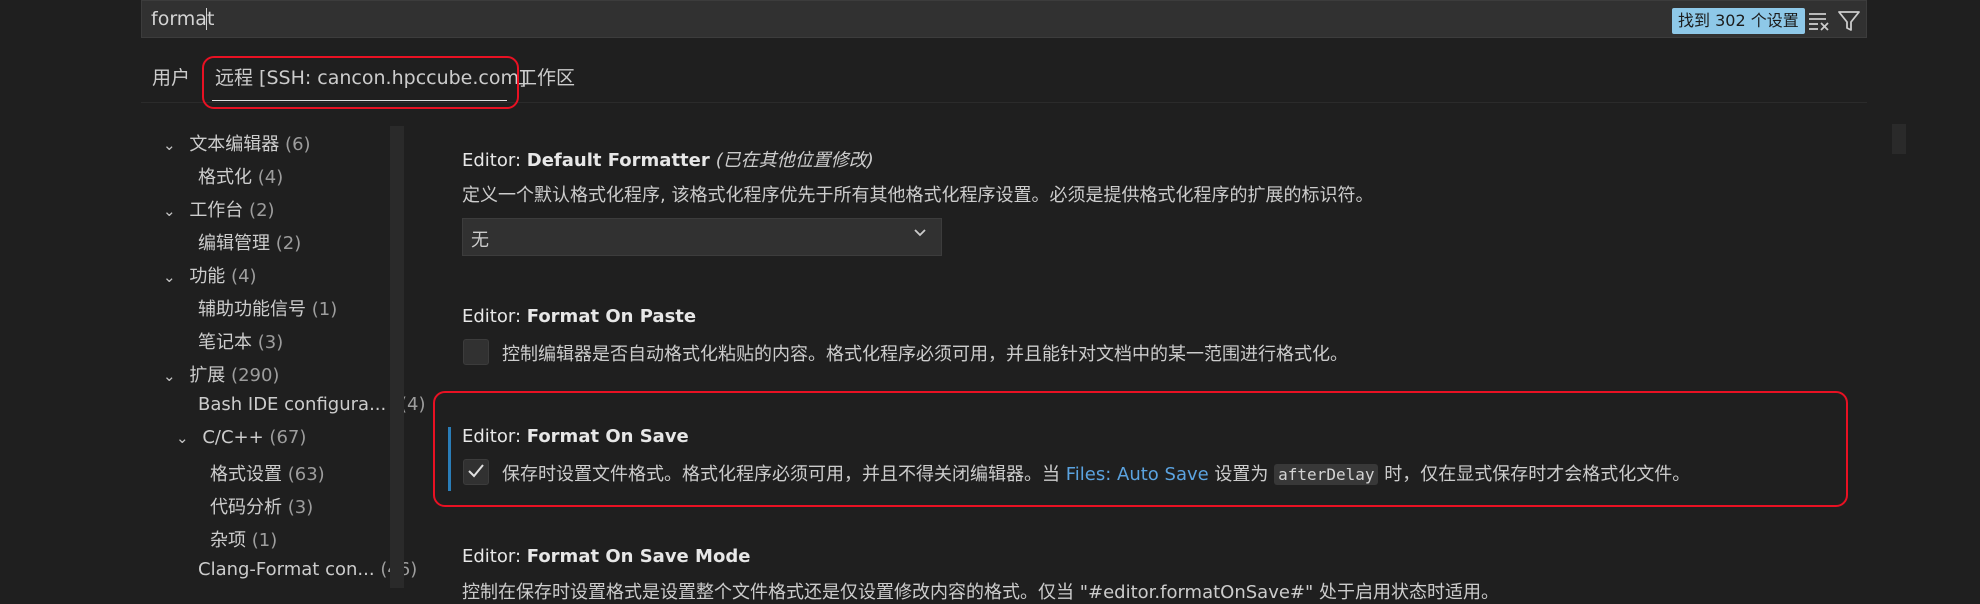  What do you see at coordinates (606, 556) in the screenshot?
I see `setting-title-format-on-save-mode: Editor: Format On Save Mode` at bounding box center [606, 556].